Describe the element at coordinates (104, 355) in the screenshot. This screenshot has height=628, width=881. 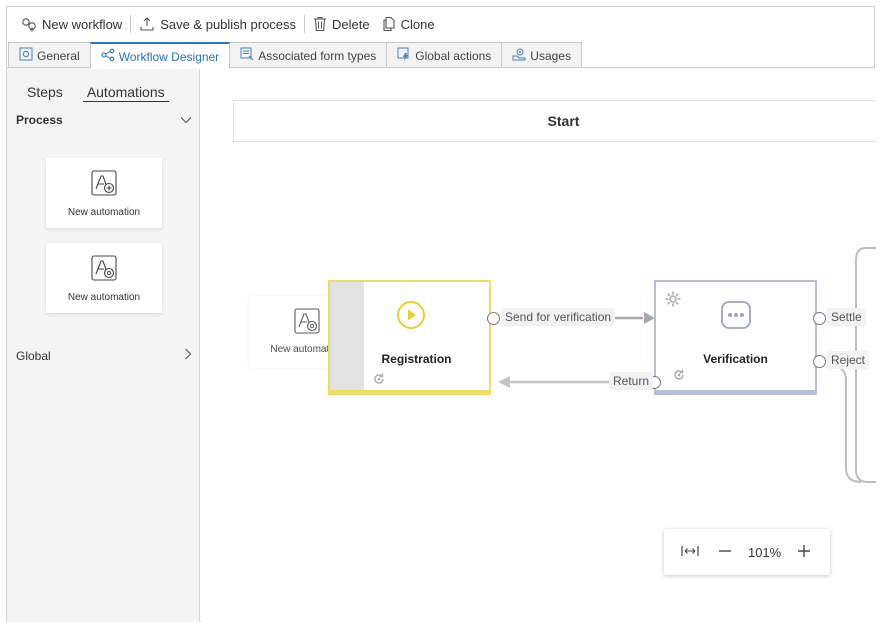
I see `section-global: Global` at that location.